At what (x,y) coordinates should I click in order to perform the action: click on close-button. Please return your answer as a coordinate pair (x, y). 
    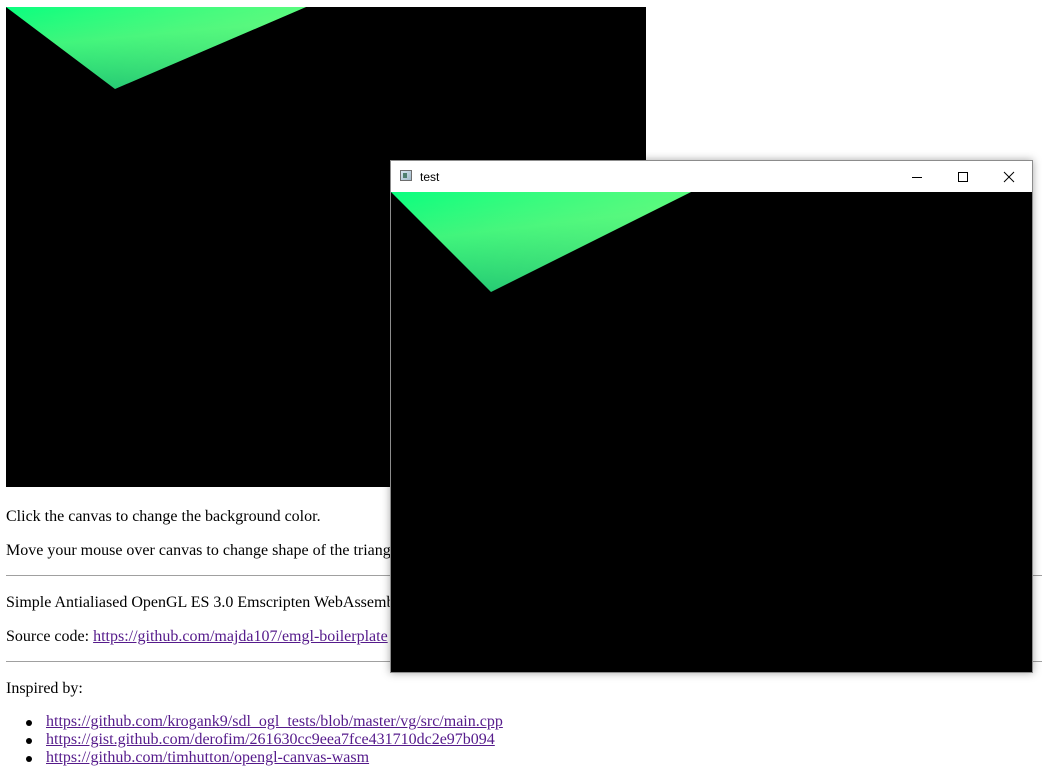
    Looking at the image, I should click on (1009, 176).